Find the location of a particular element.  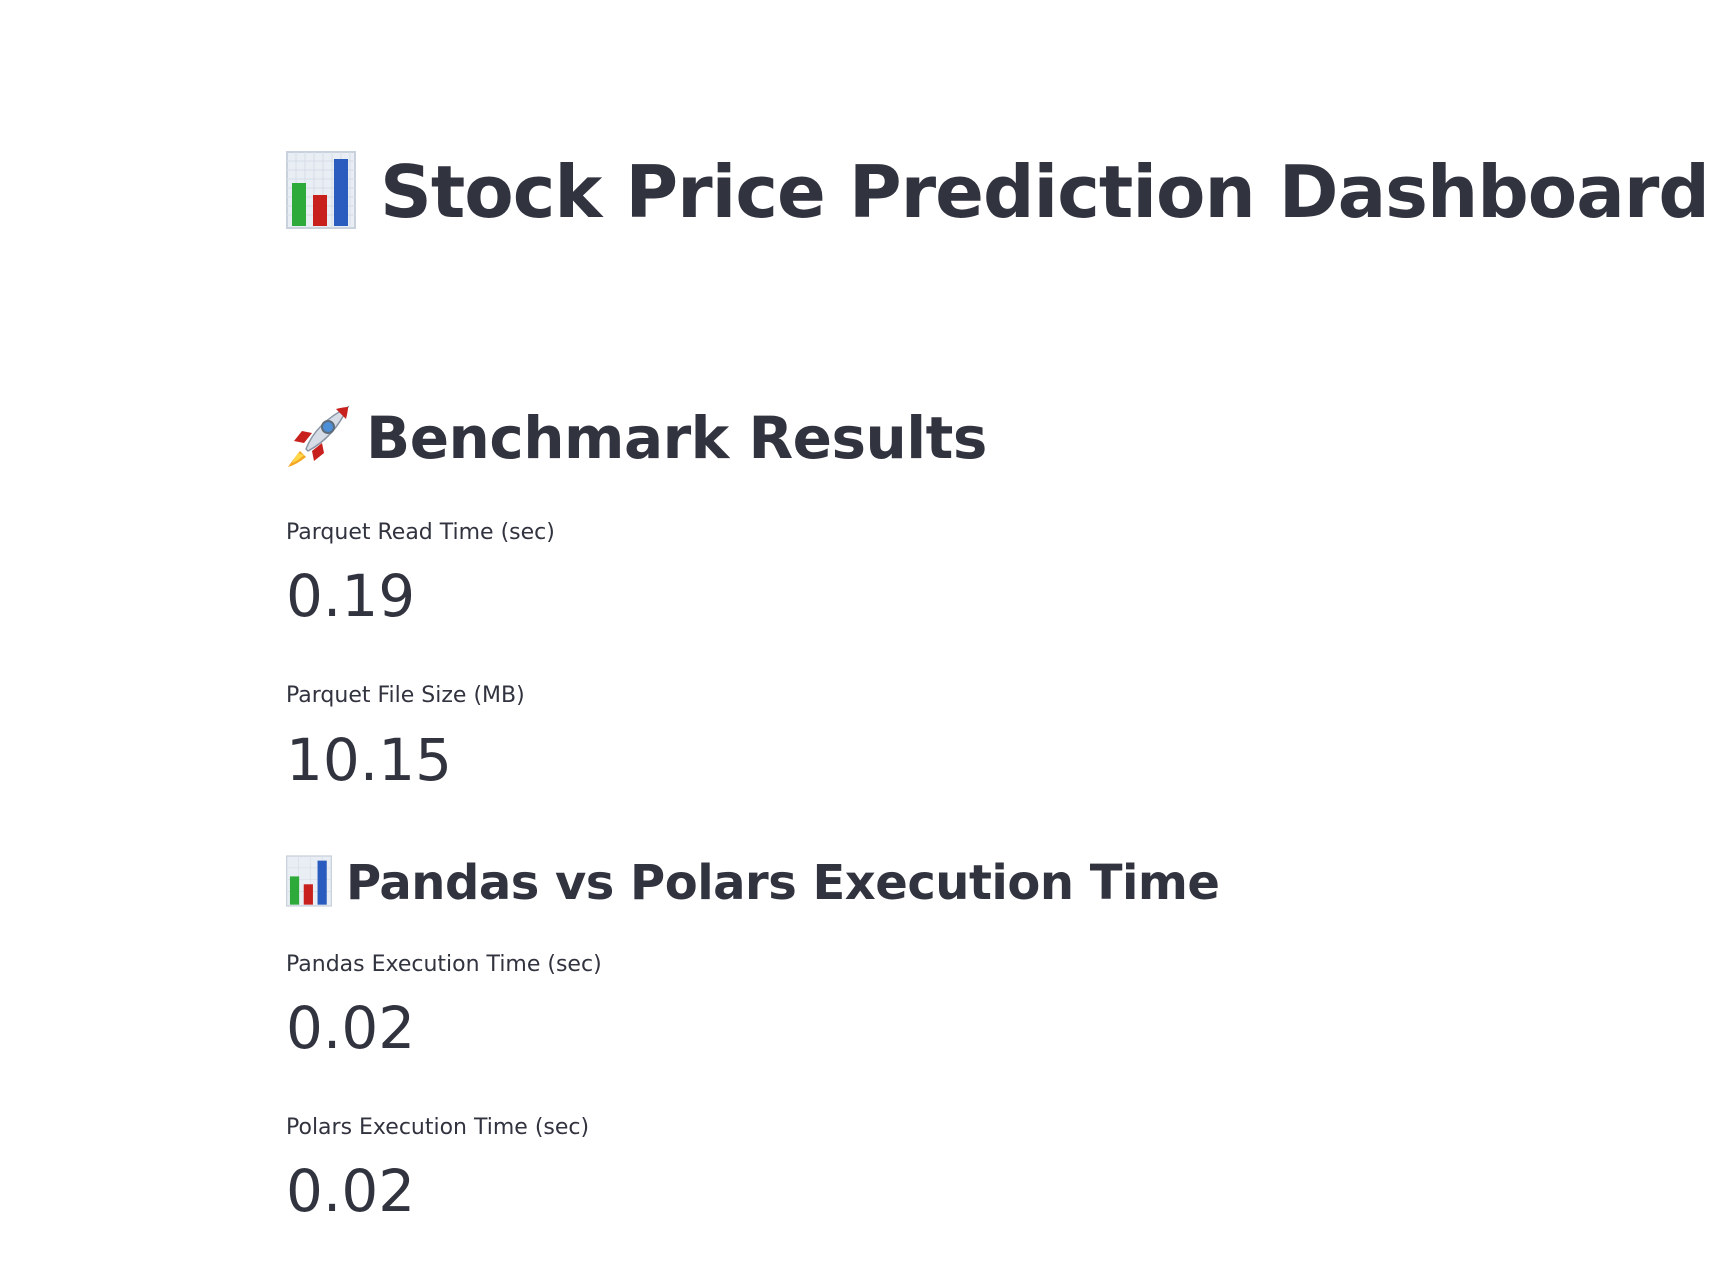

comparison-heading-row: Pandas vs Polars Execution Time is located at coordinates (753, 883).